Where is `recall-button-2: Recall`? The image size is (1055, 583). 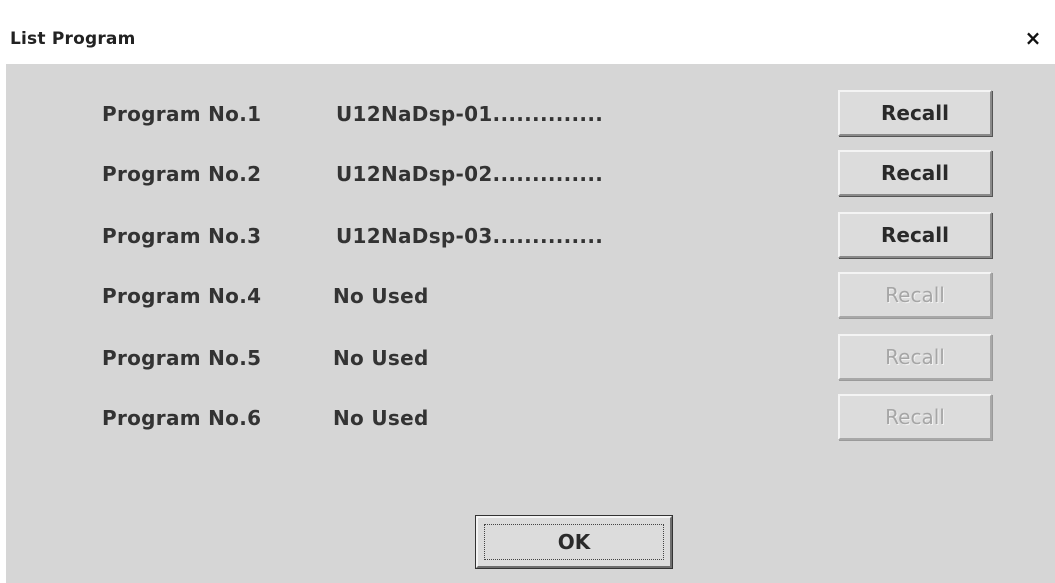
recall-button-2: Recall is located at coordinates (915, 173).